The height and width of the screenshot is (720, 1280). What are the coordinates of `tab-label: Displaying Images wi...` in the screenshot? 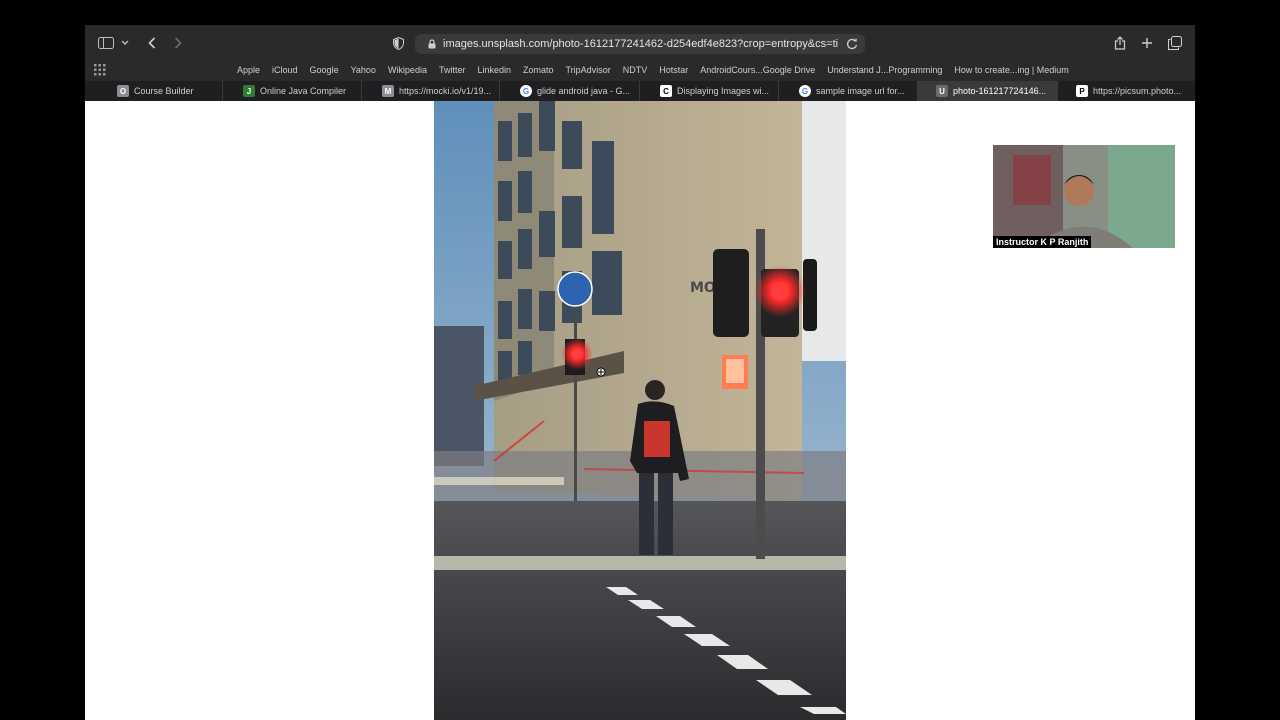 It's located at (723, 91).